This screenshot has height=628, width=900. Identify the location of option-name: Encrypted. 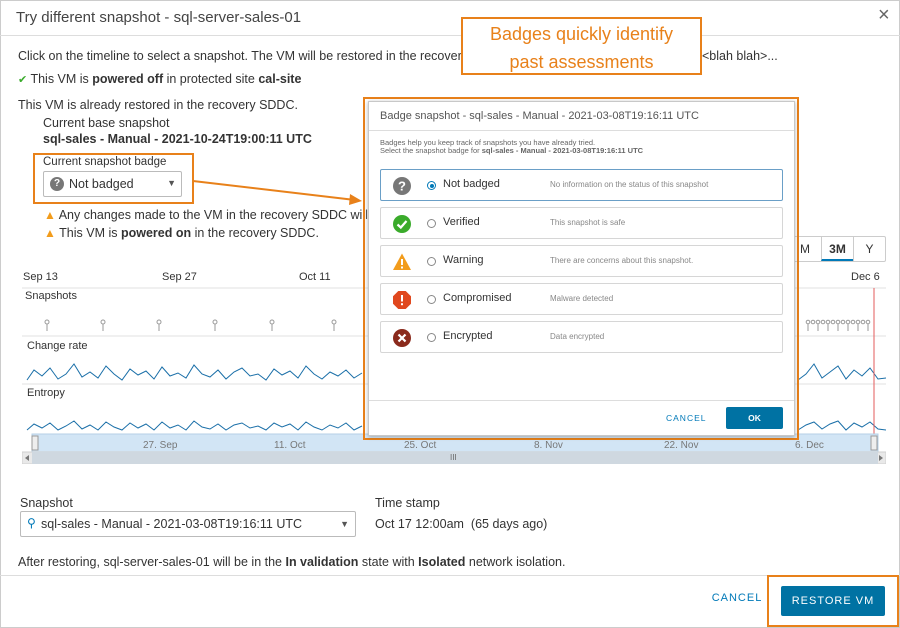
(468, 336).